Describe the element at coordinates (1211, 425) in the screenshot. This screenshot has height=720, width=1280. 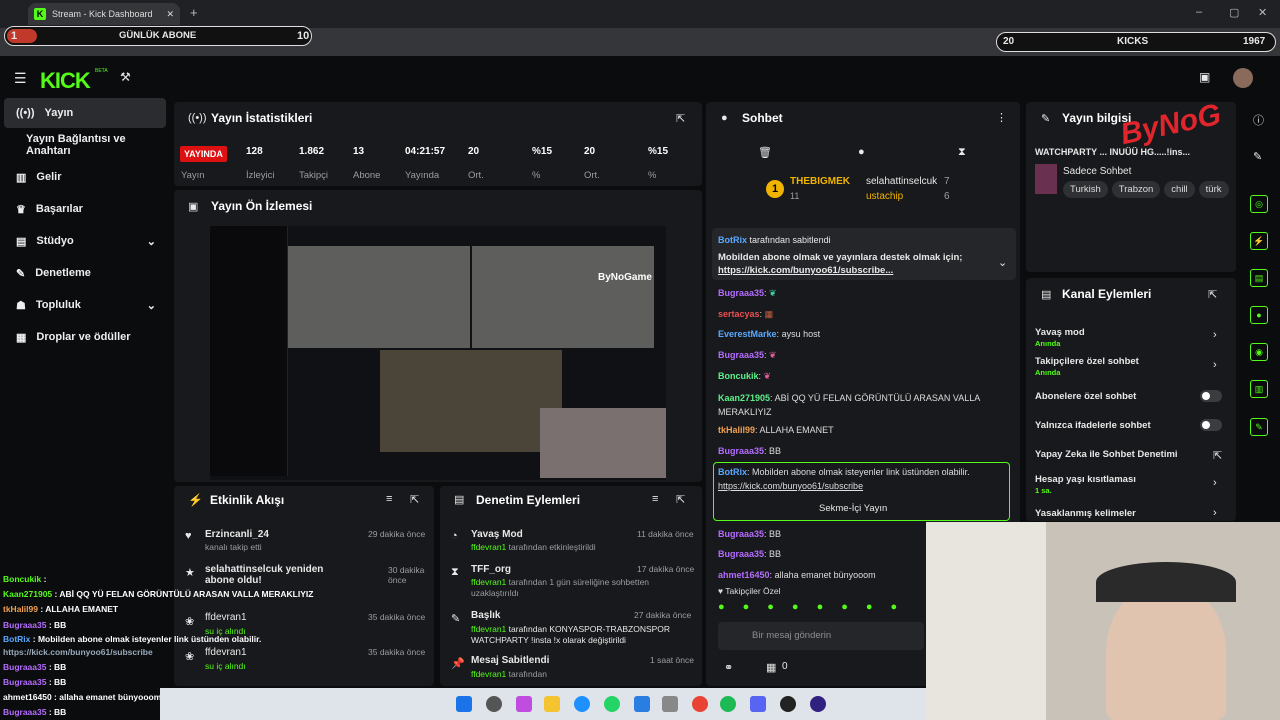
I see `emote-only-toggle` at that location.